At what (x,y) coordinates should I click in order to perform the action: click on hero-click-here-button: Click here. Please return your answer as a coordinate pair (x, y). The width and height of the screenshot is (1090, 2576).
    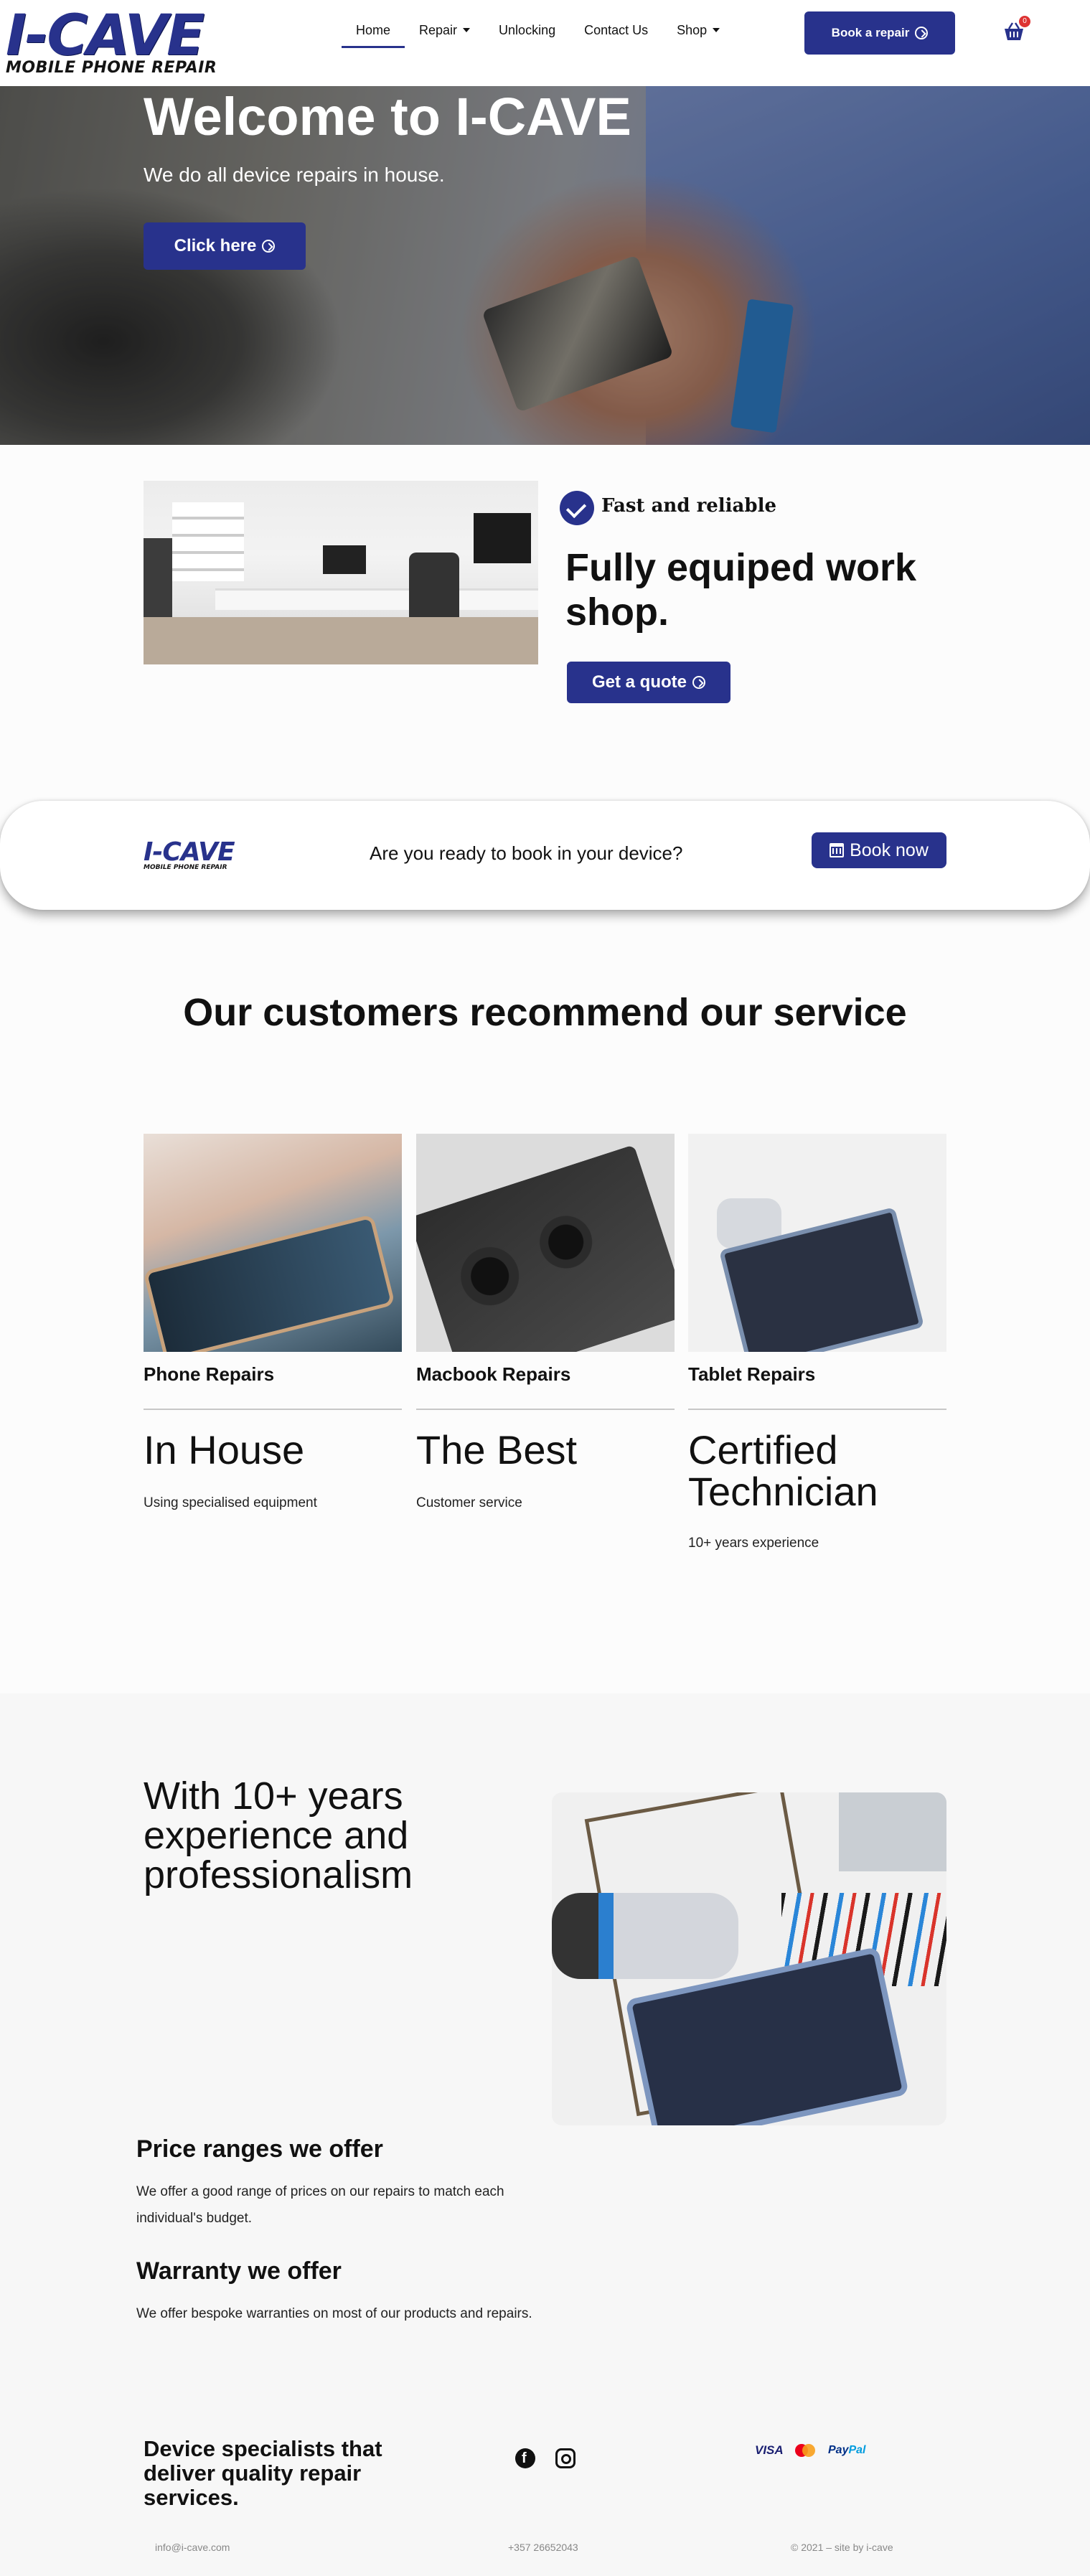
    Looking at the image, I should click on (225, 246).